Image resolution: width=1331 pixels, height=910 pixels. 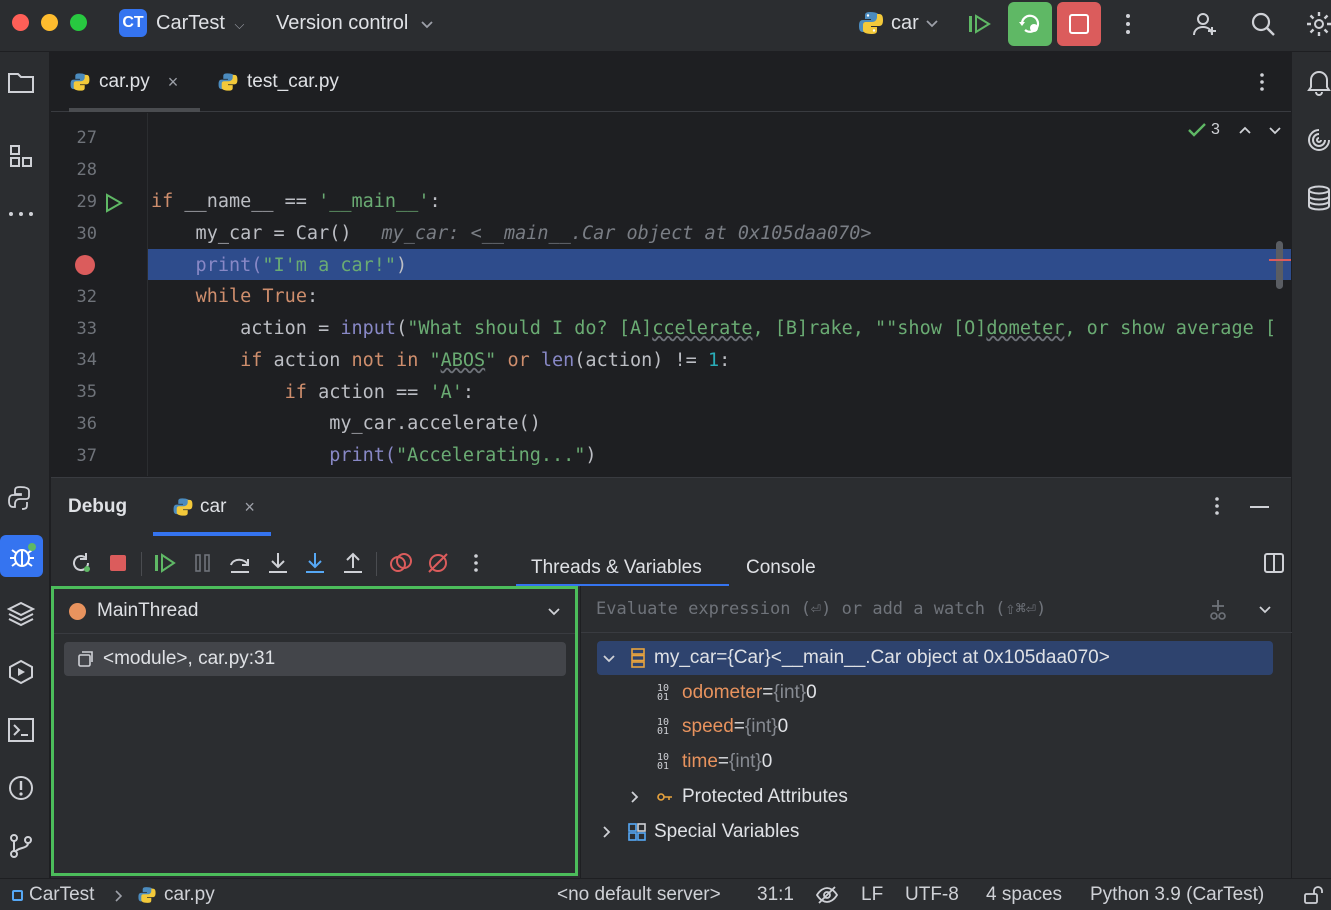 What do you see at coordinates (85, 265) in the screenshot?
I see `breakpoint-icon` at bounding box center [85, 265].